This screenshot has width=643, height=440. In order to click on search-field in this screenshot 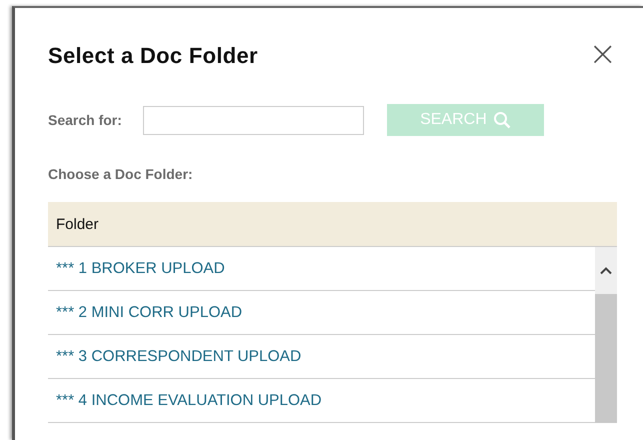, I will do `click(253, 120)`.